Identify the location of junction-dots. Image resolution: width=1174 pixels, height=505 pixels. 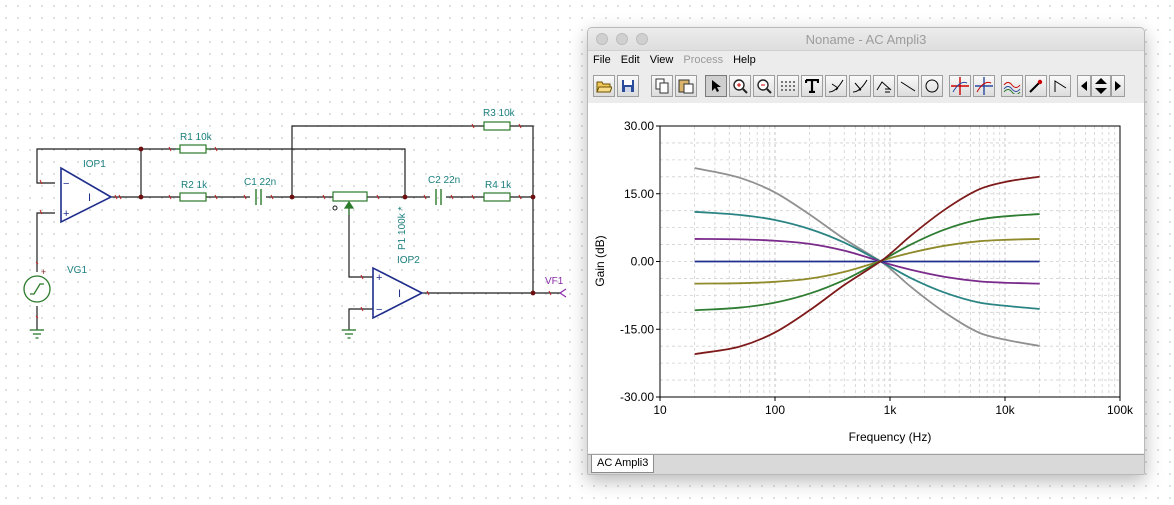
(337, 221).